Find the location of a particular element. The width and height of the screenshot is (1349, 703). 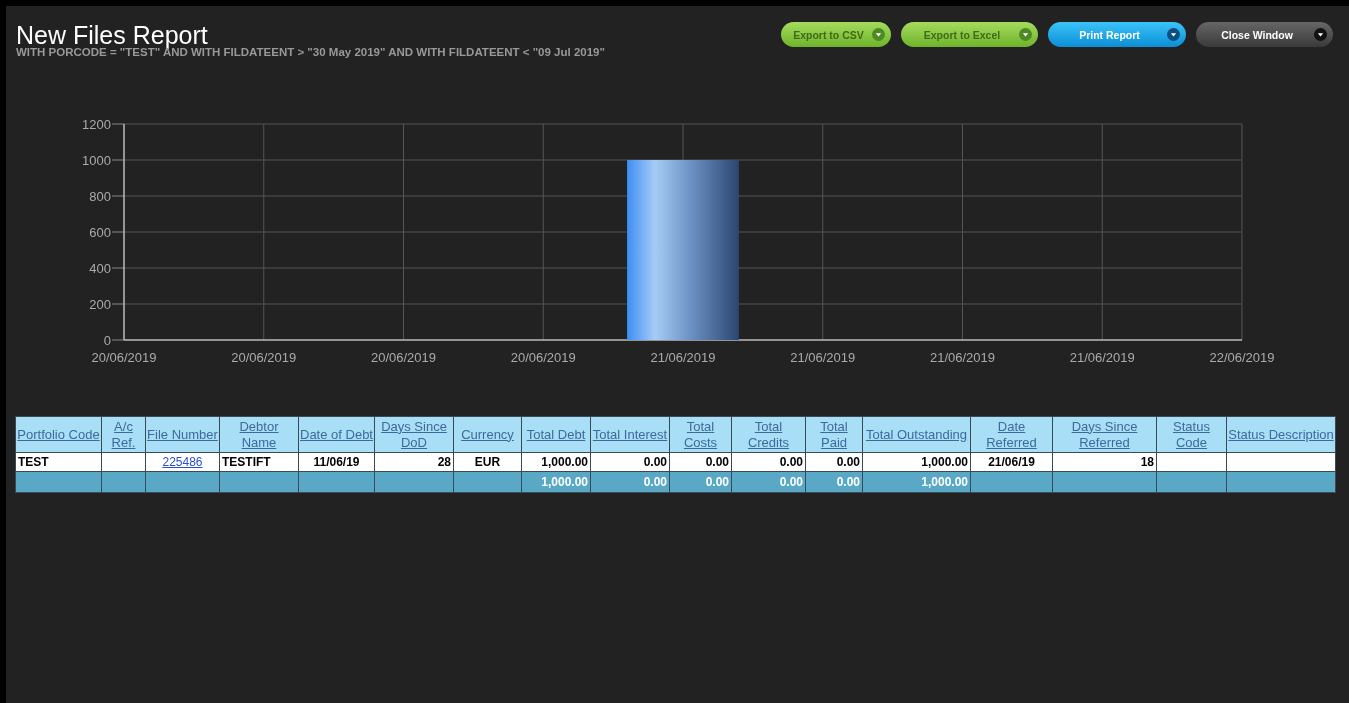

action-button: Print Report is located at coordinates (1117, 34).